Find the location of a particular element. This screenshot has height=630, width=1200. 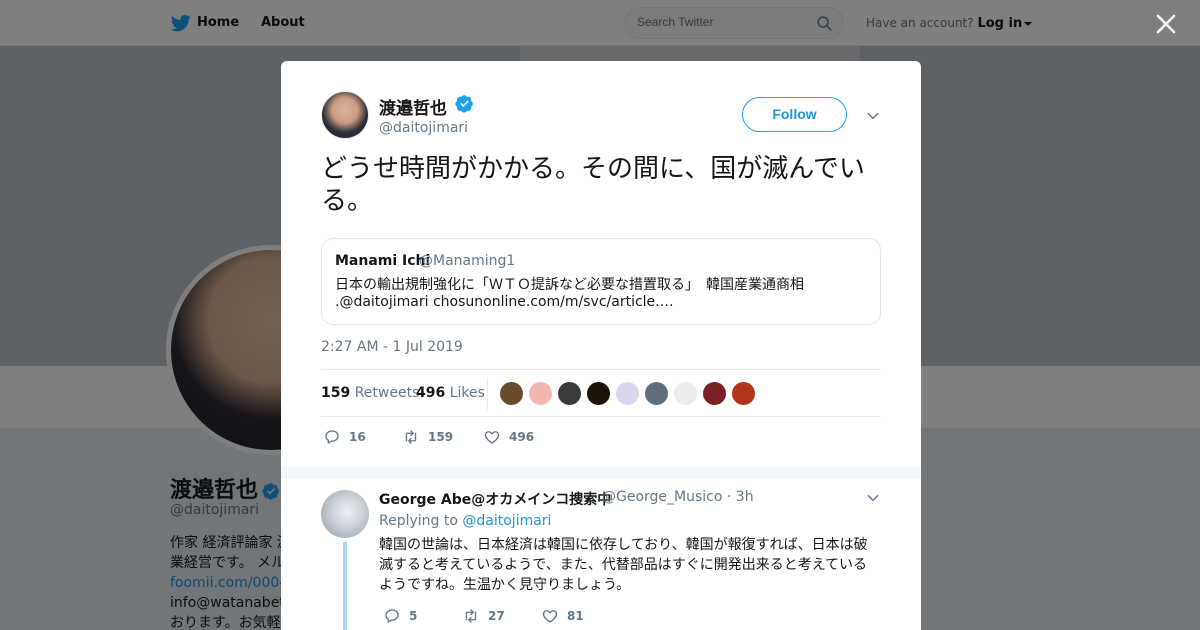

author-handle: @daitojimari is located at coordinates (423, 128).